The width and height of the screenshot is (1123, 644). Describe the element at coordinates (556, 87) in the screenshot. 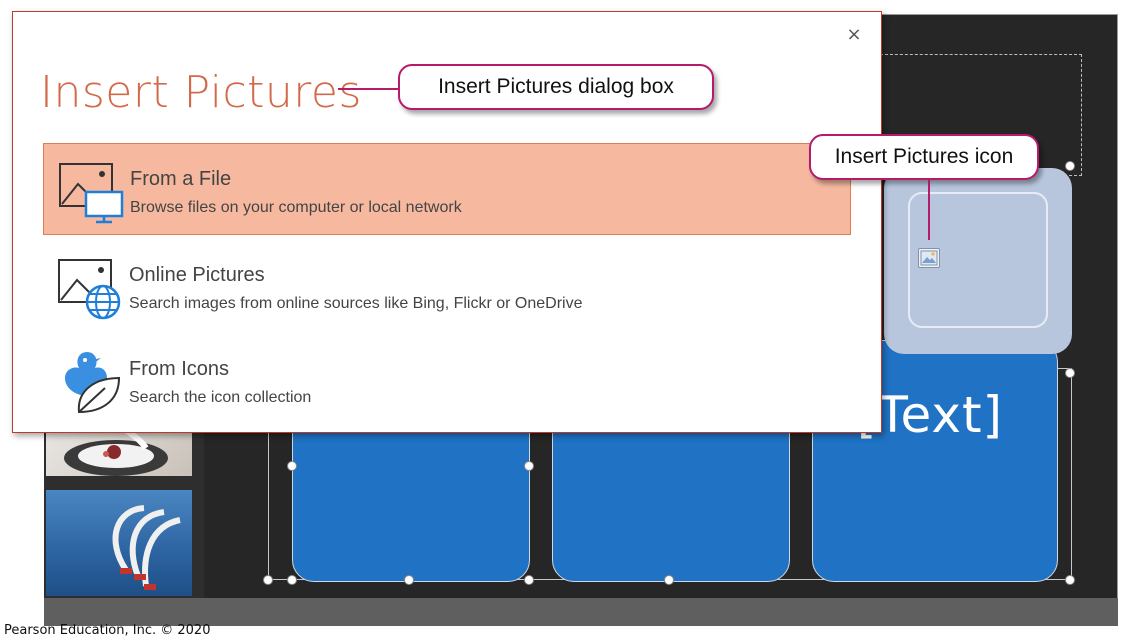

I see `callout-dialog-box: Insert Pictures dialog box` at that location.